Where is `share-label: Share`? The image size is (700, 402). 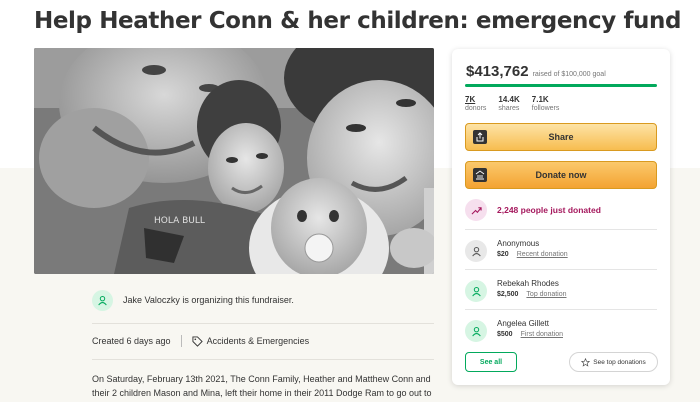 share-label: Share is located at coordinates (561, 137).